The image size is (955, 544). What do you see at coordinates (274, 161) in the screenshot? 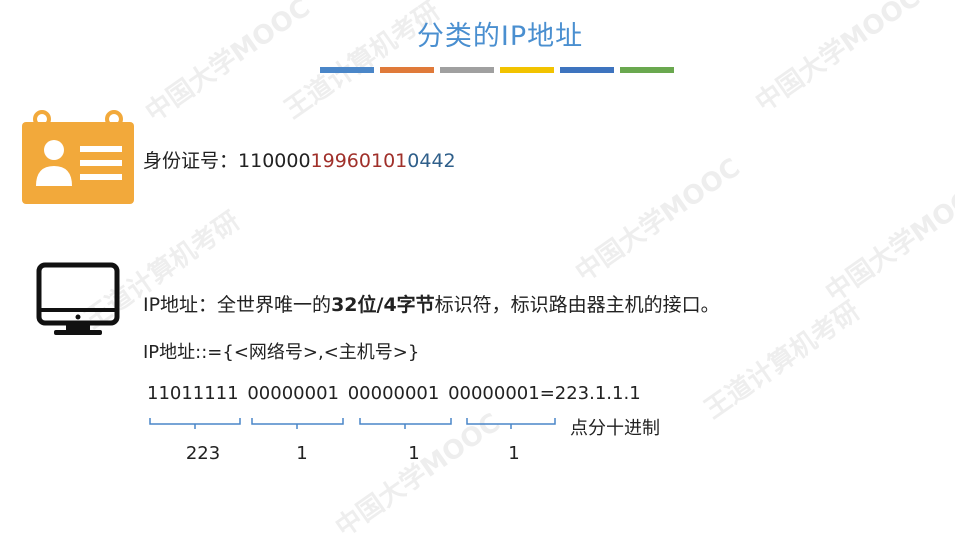
I see `id-number-part1: 110000` at bounding box center [274, 161].